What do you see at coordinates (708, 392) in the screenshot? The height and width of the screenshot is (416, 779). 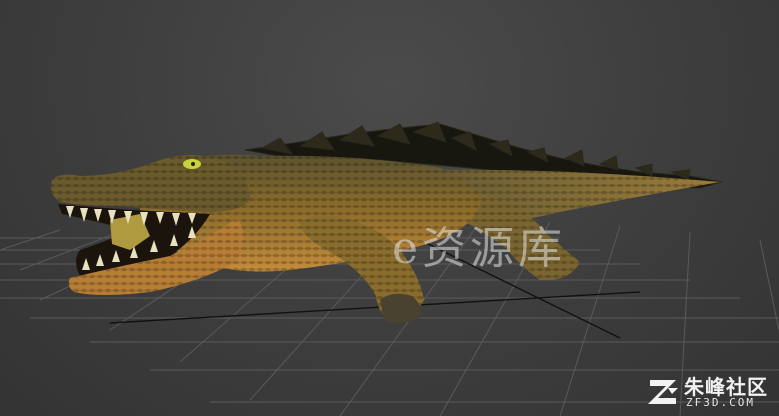 I see `brand-watermark: 朱峰社区 ZF3D.COM` at bounding box center [708, 392].